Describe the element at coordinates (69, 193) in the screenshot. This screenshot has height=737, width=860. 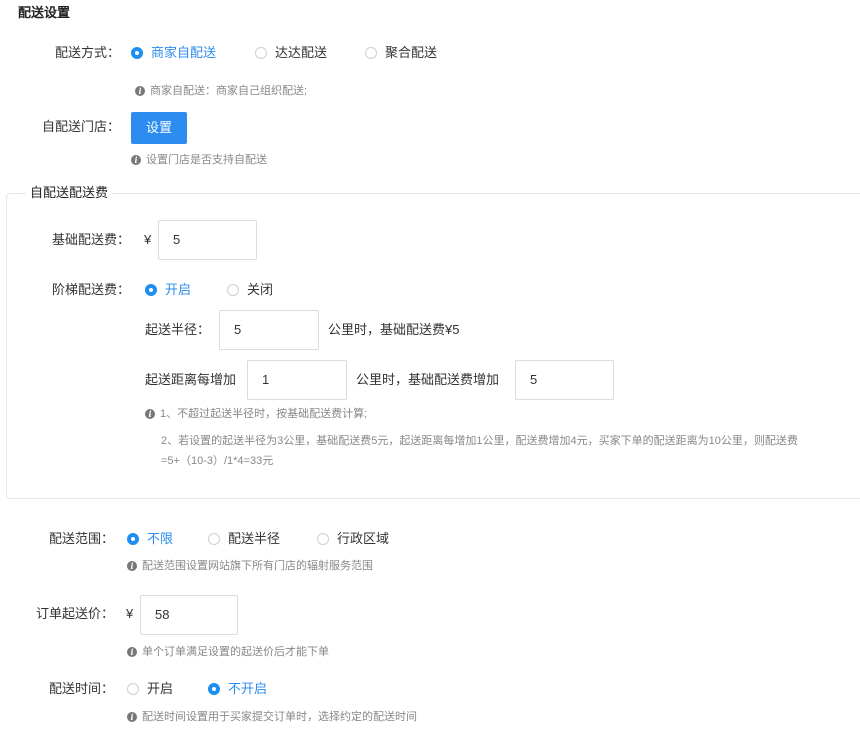
I see `fee-section-legend: 自配送配送费` at that location.